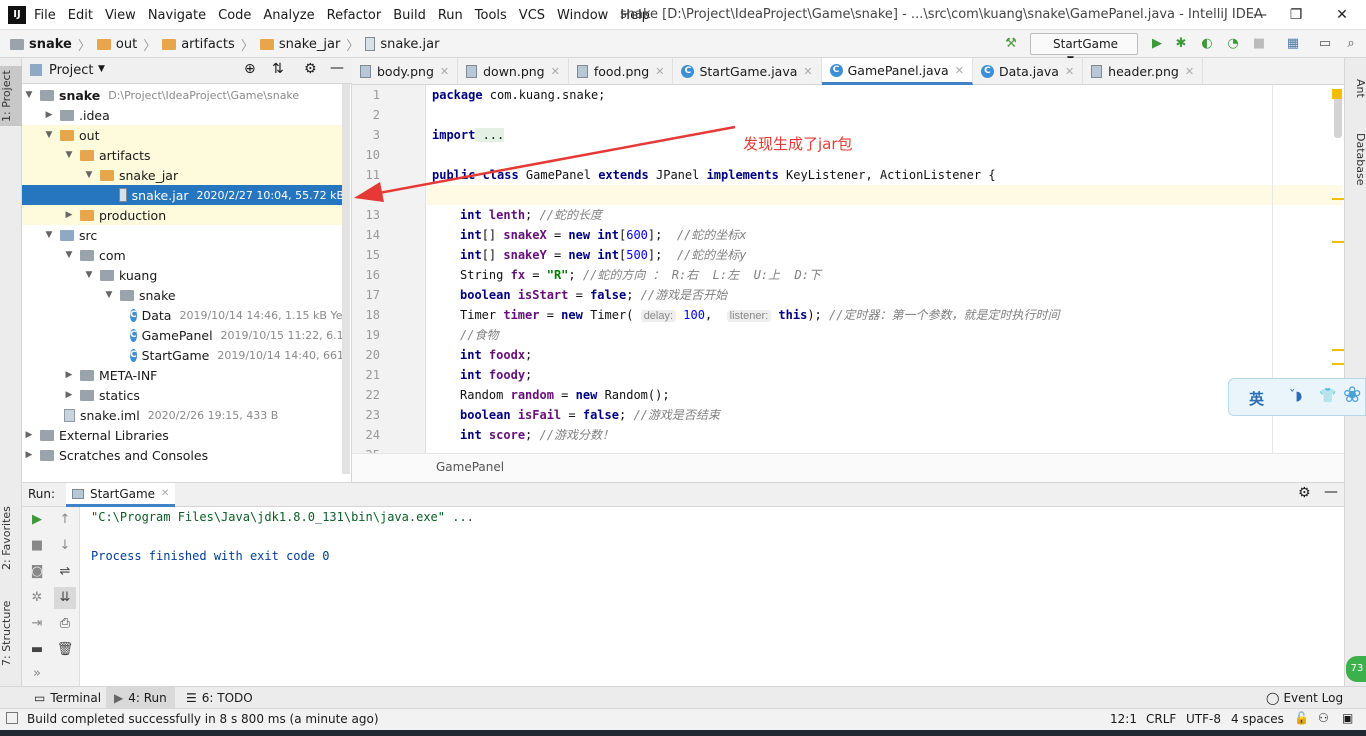 This screenshot has width=1366, height=736. Describe the element at coordinates (299, 44) in the screenshot. I see `crumb-snake-jar: snake_jar` at that location.